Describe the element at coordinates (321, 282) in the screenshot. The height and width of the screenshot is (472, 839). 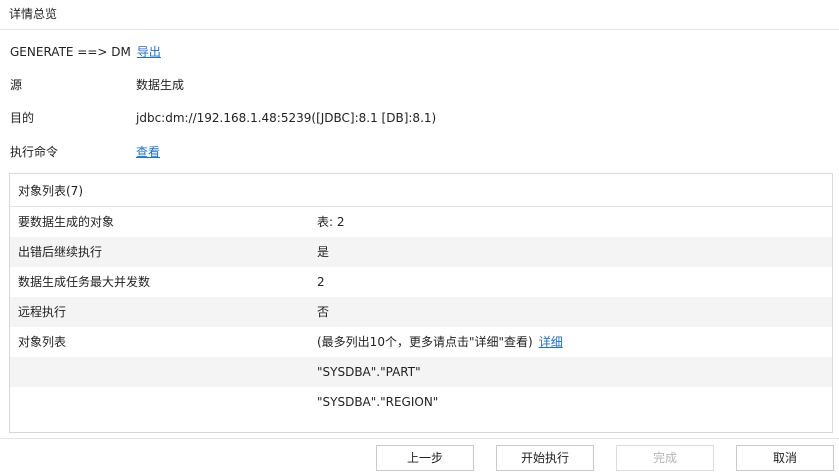
I see `row-value: 2` at that location.